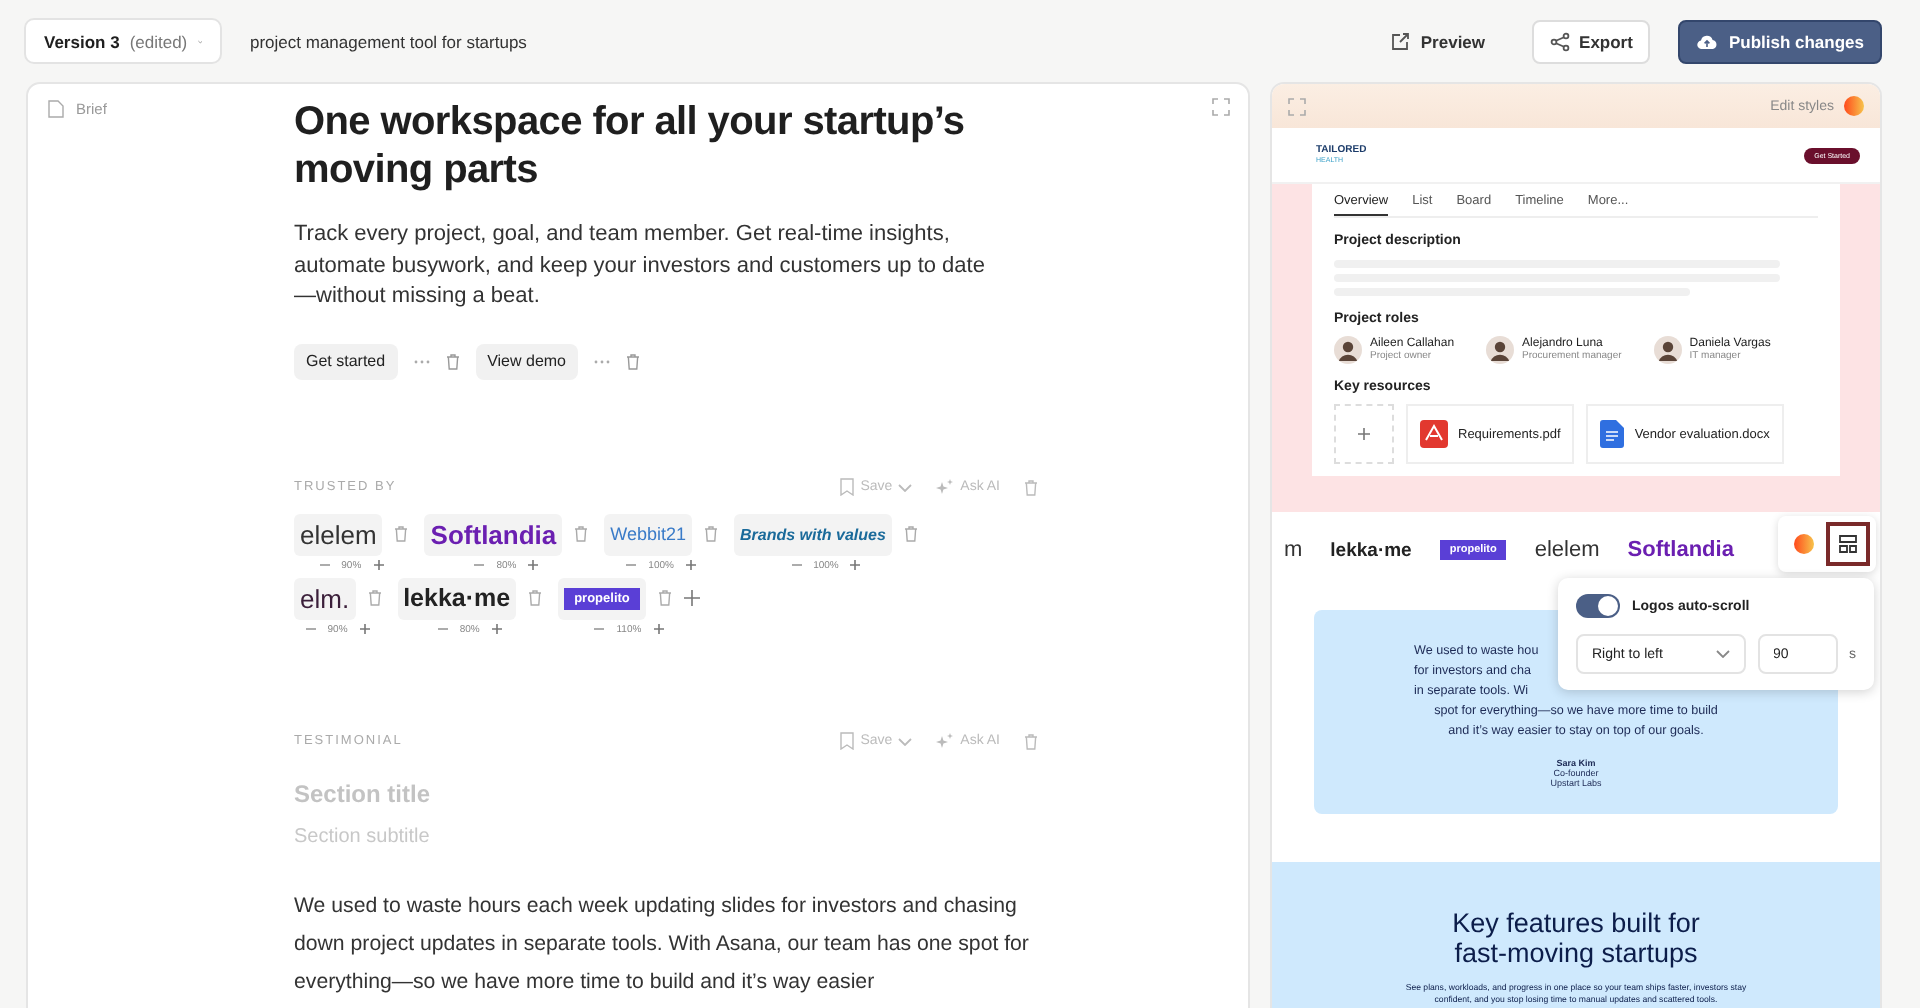 The image size is (1920, 1008). I want to click on version-dropdown: Version 3 (edited), so click(123, 41).